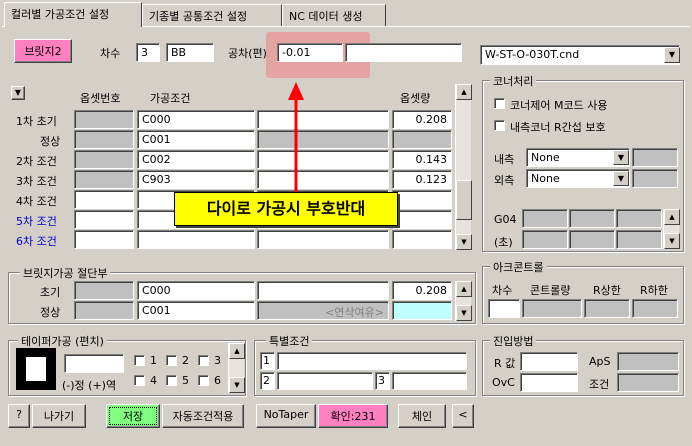  Describe the element at coordinates (73, 14) in the screenshot. I see `tab-color-conditions: 컬러별 가공조건 설정` at that location.